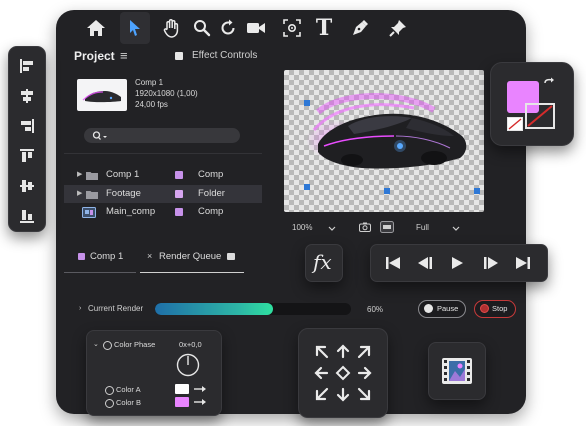  Describe the element at coordinates (550, 84) in the screenshot. I see `swap-colors-icon` at that location.